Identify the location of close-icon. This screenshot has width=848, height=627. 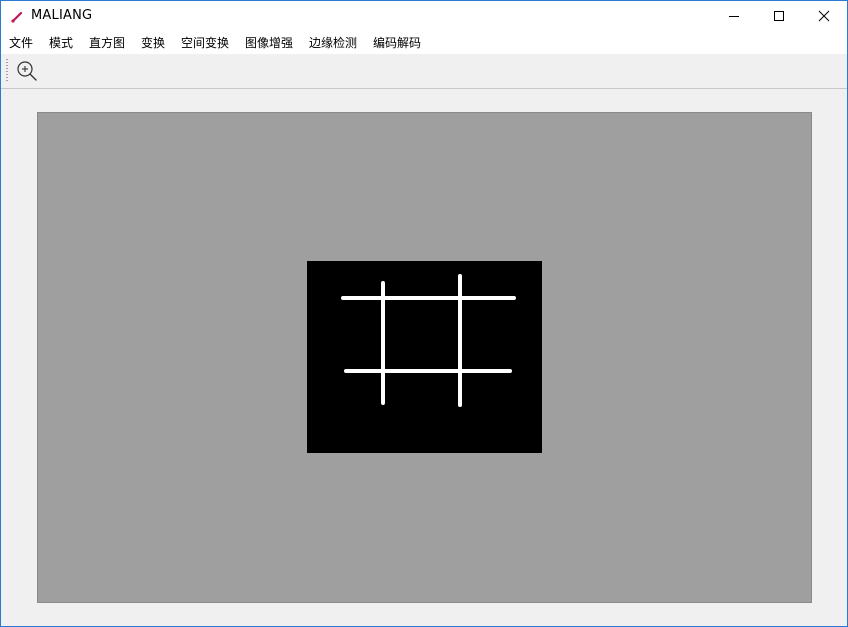
(824, 16).